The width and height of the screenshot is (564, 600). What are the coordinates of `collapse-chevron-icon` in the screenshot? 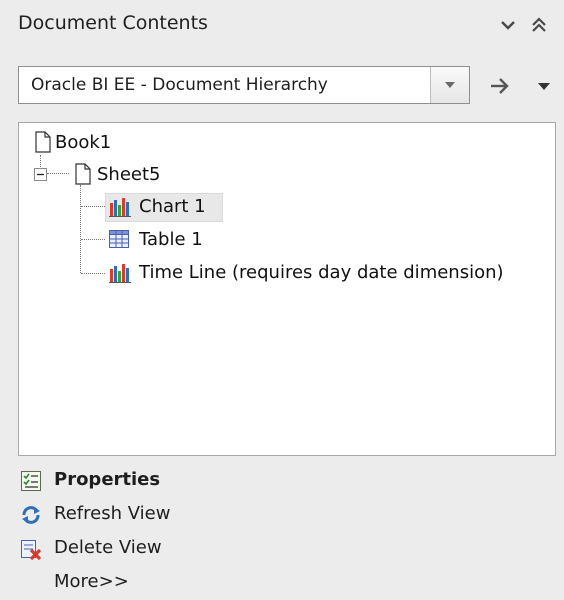 It's located at (508, 25).